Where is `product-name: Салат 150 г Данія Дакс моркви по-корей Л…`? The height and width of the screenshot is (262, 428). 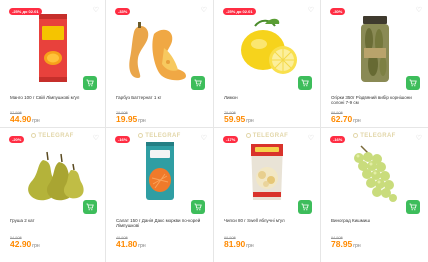
product-name: Салат 150 г Данія Дакс моркви по-корей Л… is located at coordinates (161, 223).